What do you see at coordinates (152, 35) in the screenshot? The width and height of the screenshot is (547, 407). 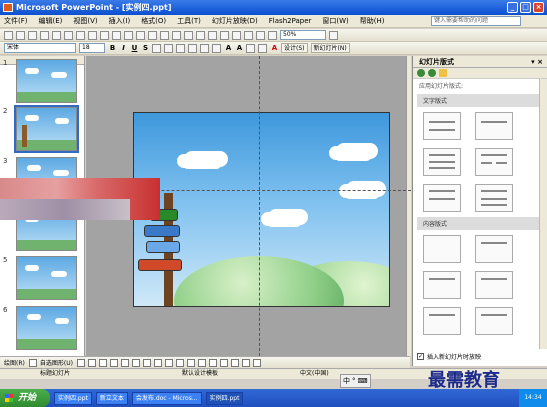 I see `format-painter-icon` at bounding box center [152, 35].